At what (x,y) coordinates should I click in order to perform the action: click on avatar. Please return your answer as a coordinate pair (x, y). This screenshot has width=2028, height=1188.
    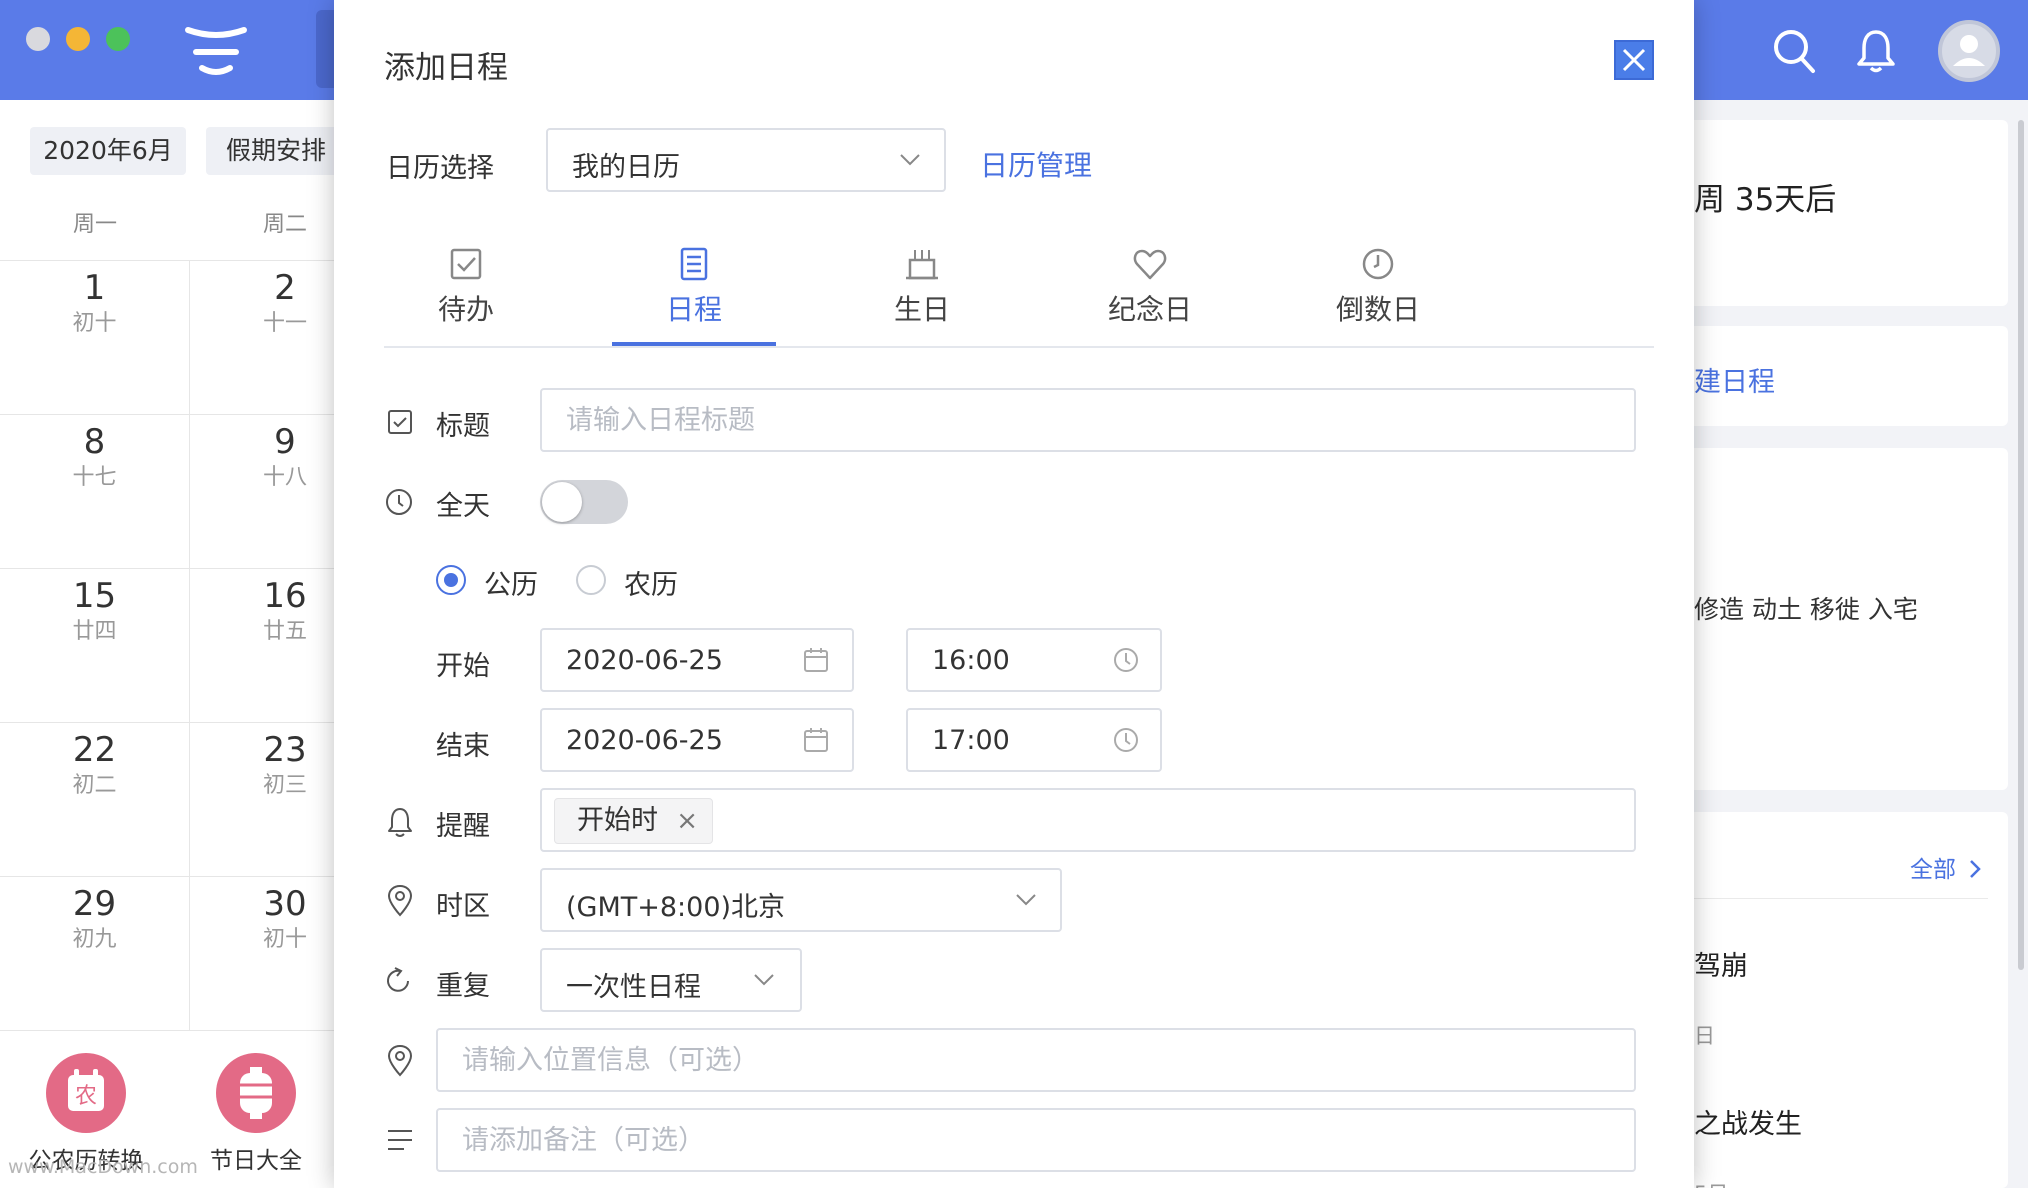
    Looking at the image, I should click on (1969, 51).